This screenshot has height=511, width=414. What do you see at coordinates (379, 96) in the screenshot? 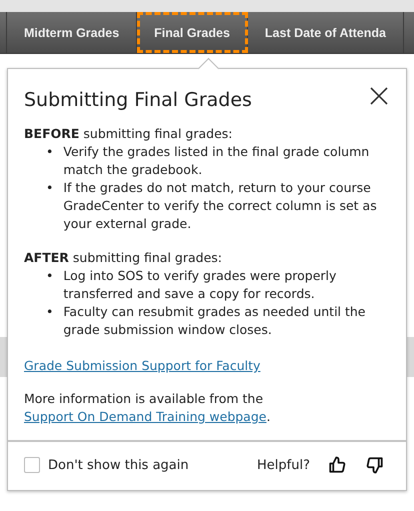
I see `close-button` at bounding box center [379, 96].